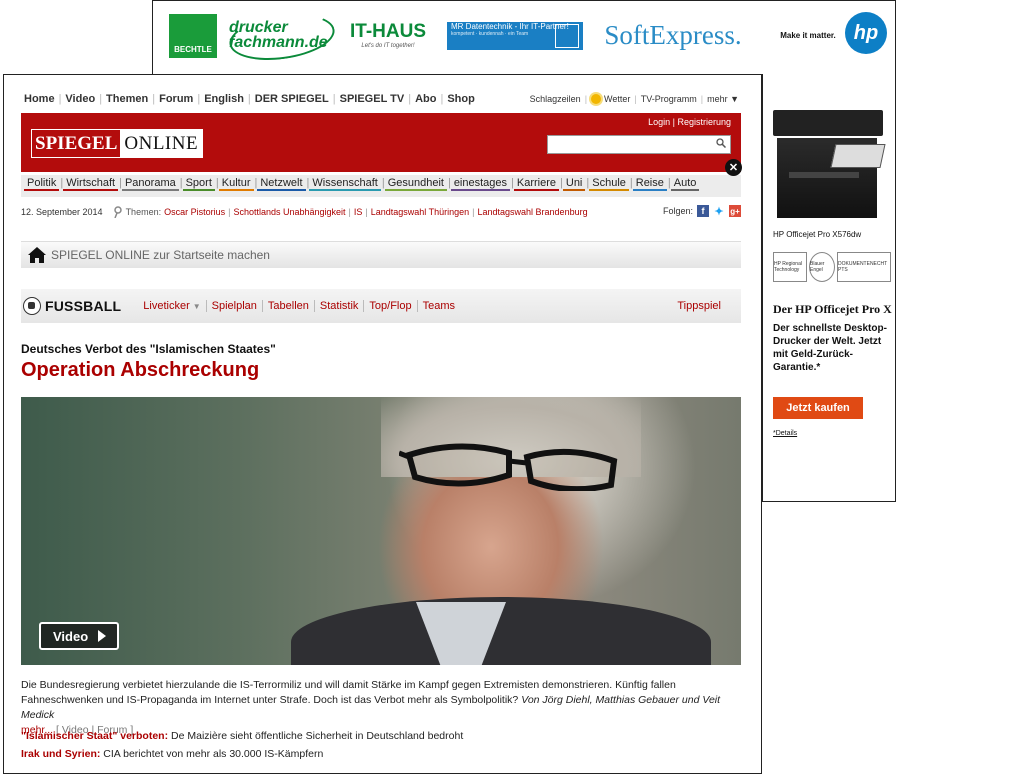  I want to click on facebook-icon: f, so click(703, 211).